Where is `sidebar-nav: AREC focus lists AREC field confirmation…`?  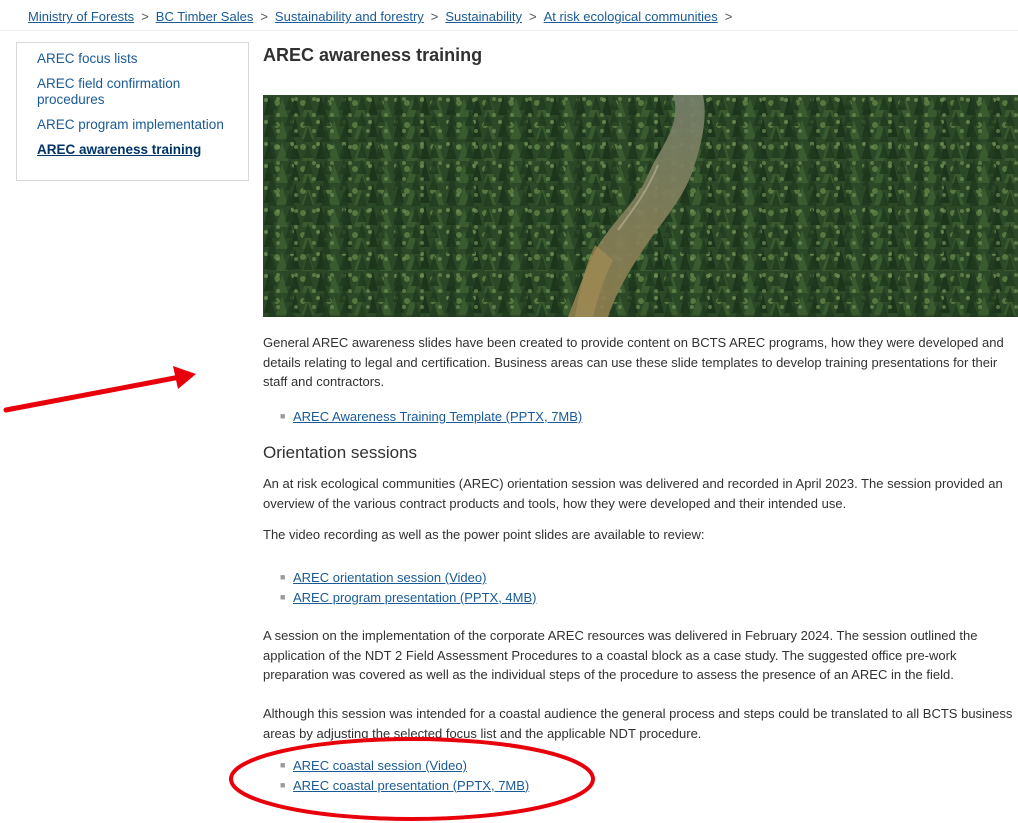
sidebar-nav: AREC focus lists AREC field confirmation… is located at coordinates (132, 111).